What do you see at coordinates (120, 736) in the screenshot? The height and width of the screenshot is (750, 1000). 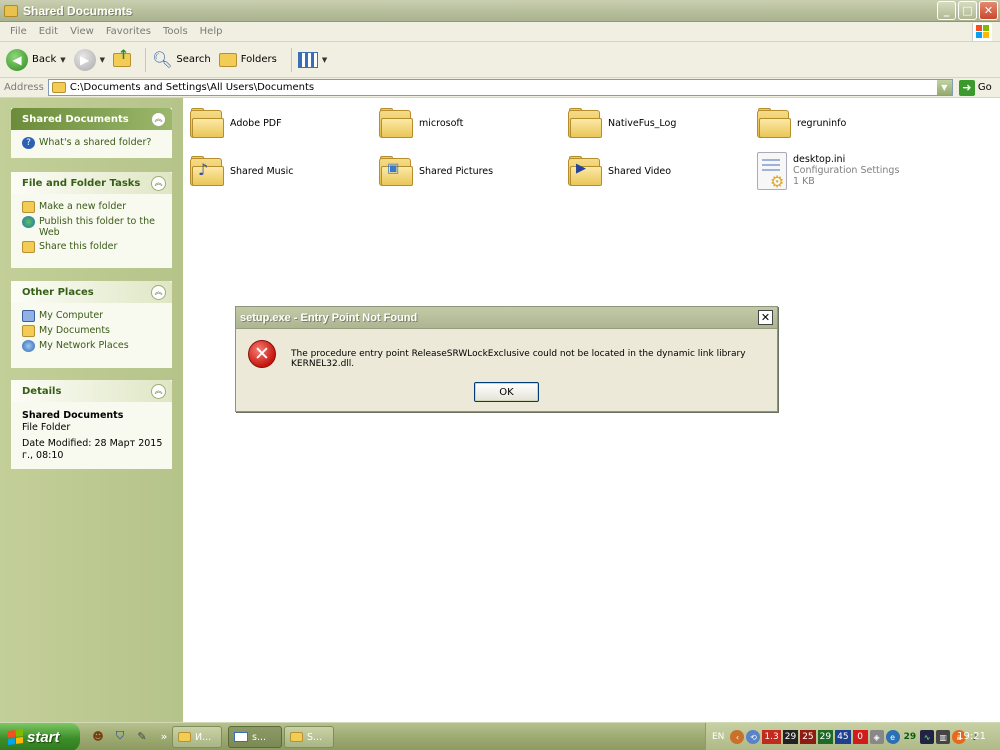 I see `shield-icon: ⛉` at bounding box center [120, 736].